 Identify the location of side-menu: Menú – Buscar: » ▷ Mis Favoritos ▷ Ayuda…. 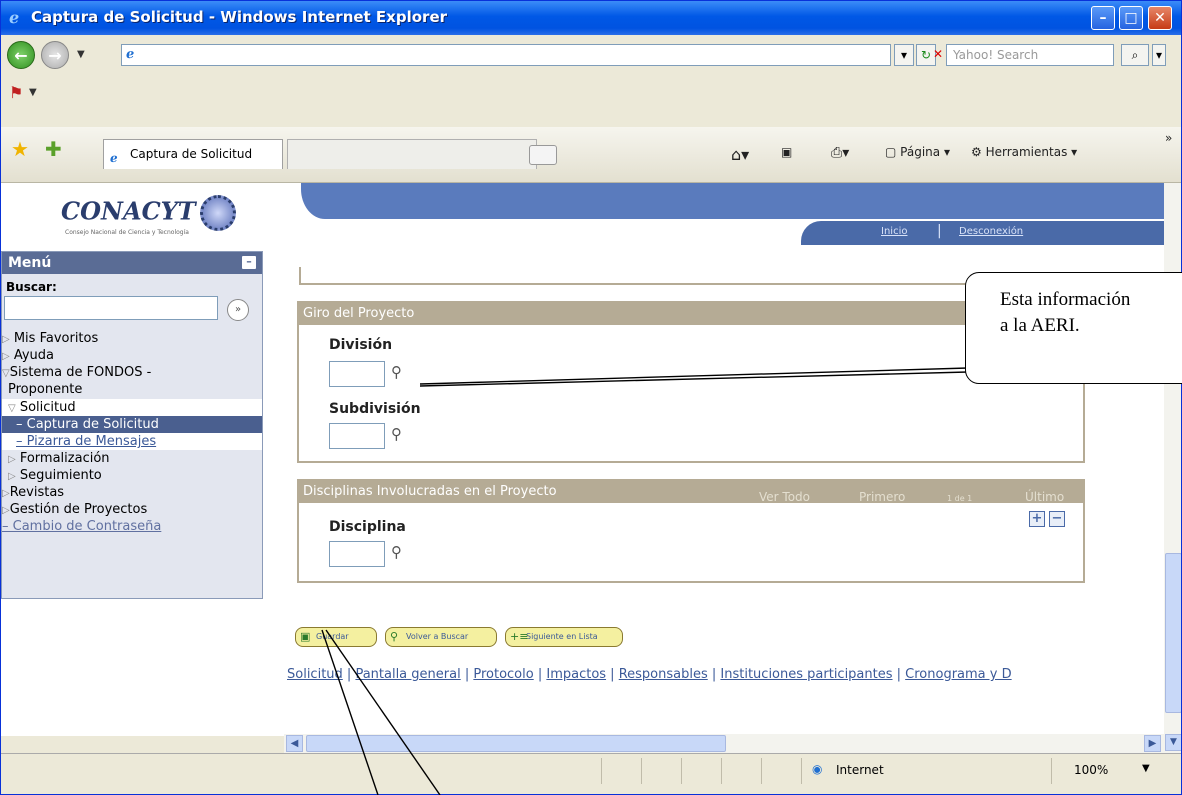
(132, 425).